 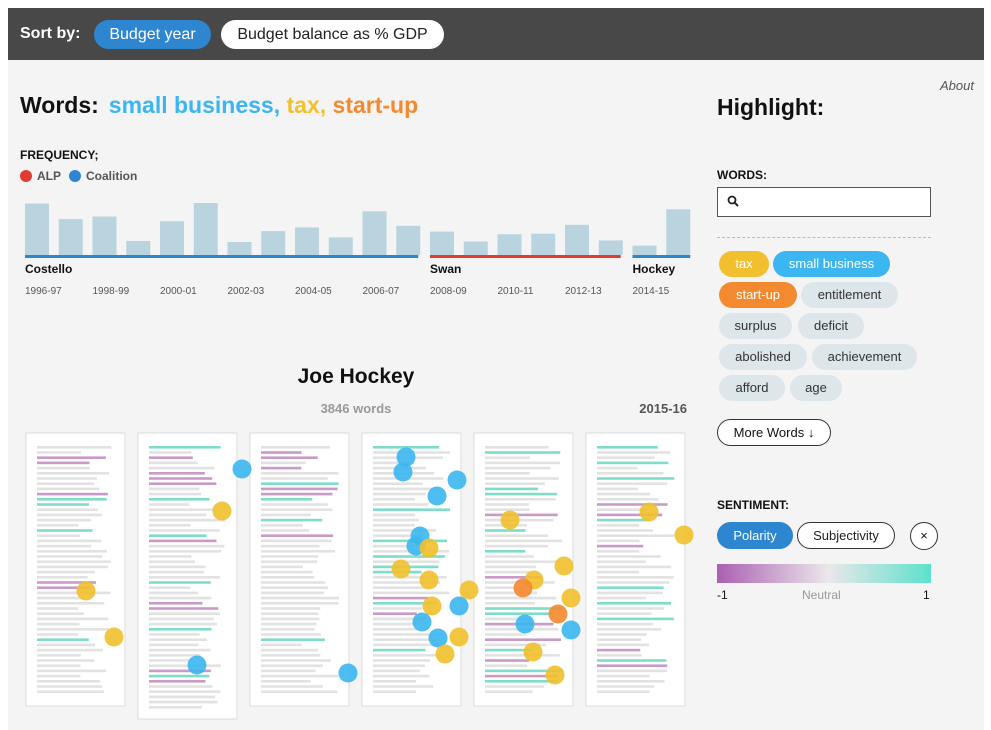 I want to click on subjectivity-button: Subjectivity, so click(x=846, y=535).